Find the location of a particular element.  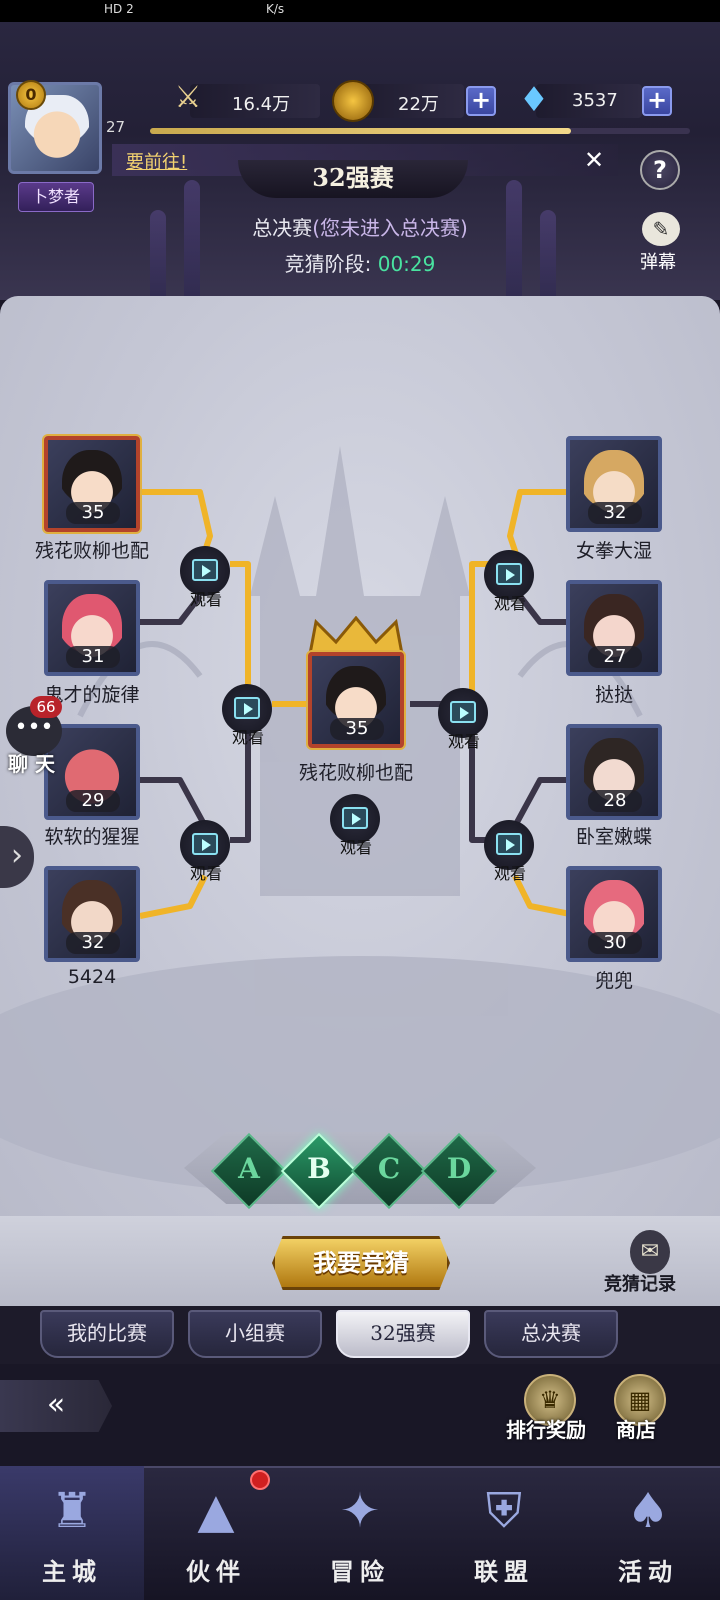

champion-name: 残花败柳也配 is located at coordinates (355, 773).